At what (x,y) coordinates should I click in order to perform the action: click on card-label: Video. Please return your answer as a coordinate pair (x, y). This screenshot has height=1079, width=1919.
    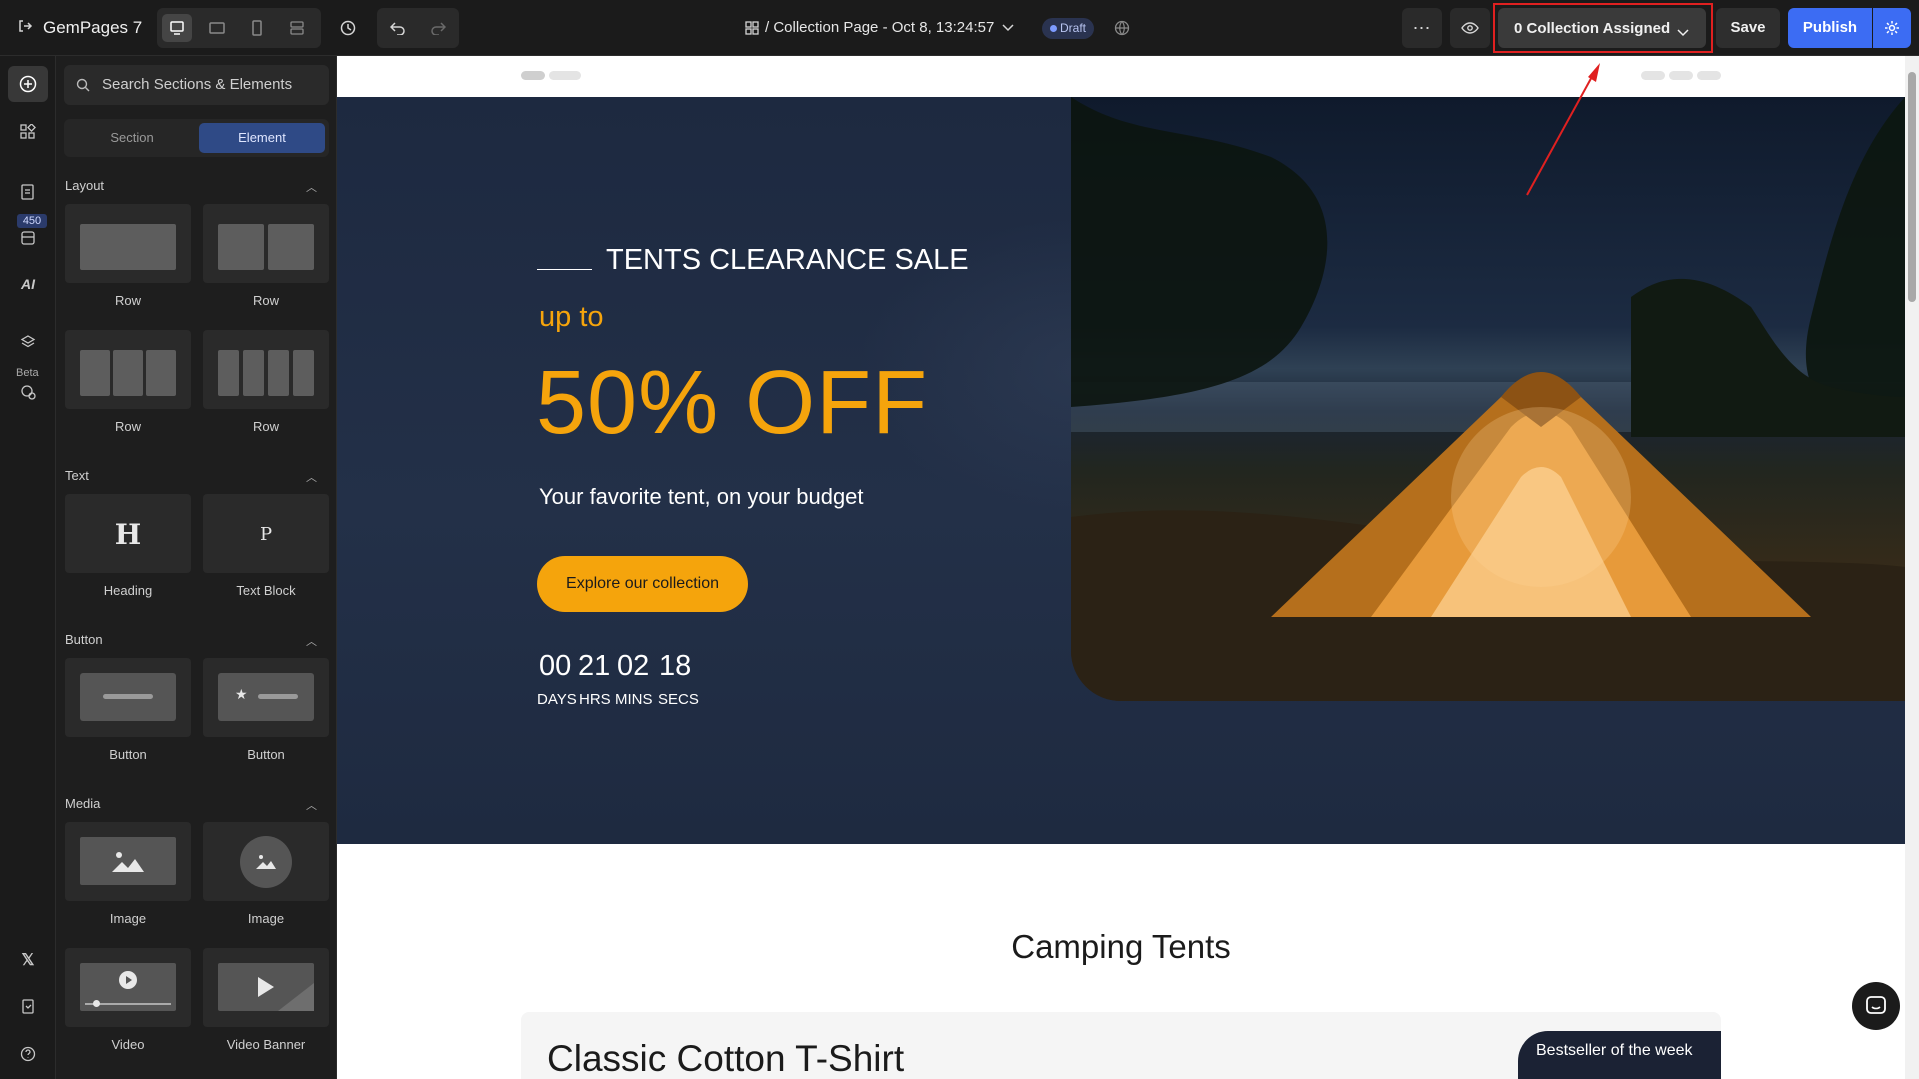
    Looking at the image, I should click on (128, 1044).